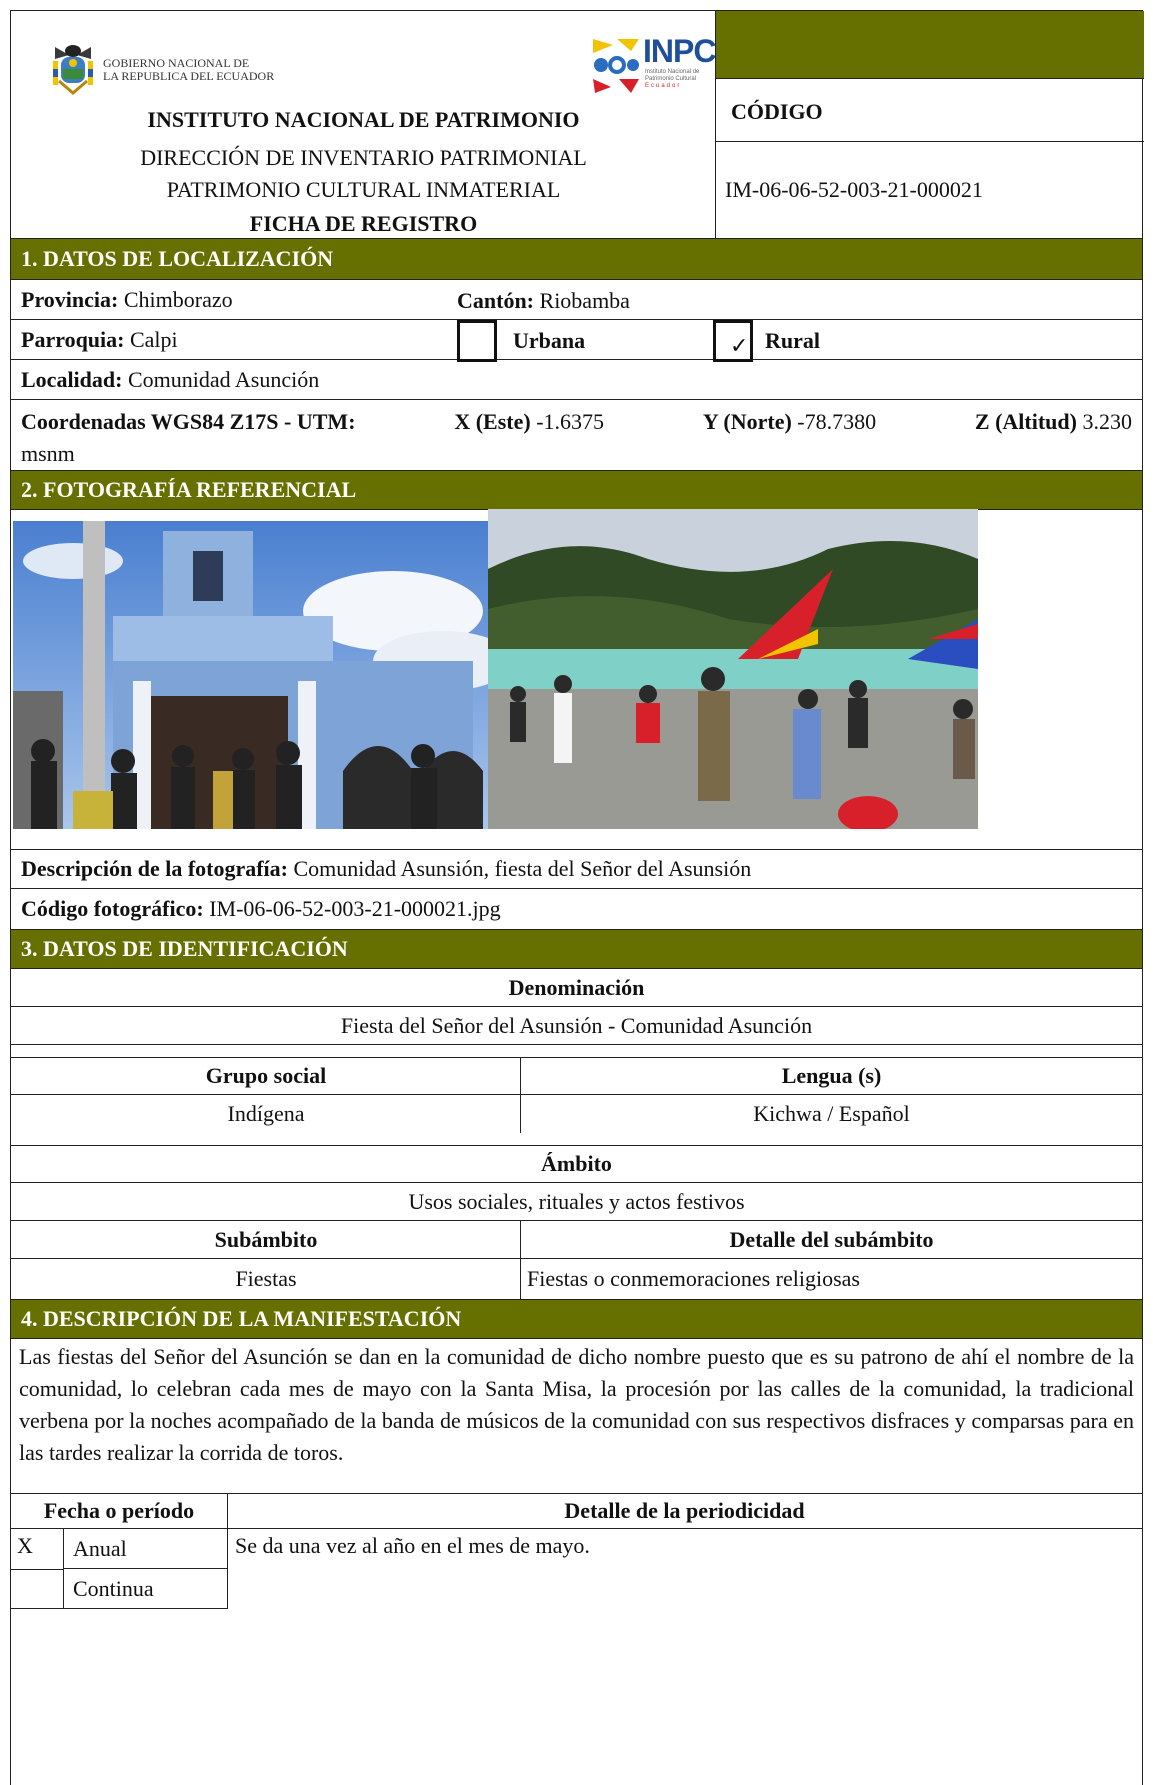 The height and width of the screenshot is (1785, 1153). I want to click on coord-label: Coordenadas WGS84 Z17S - UTM:, so click(188, 421).